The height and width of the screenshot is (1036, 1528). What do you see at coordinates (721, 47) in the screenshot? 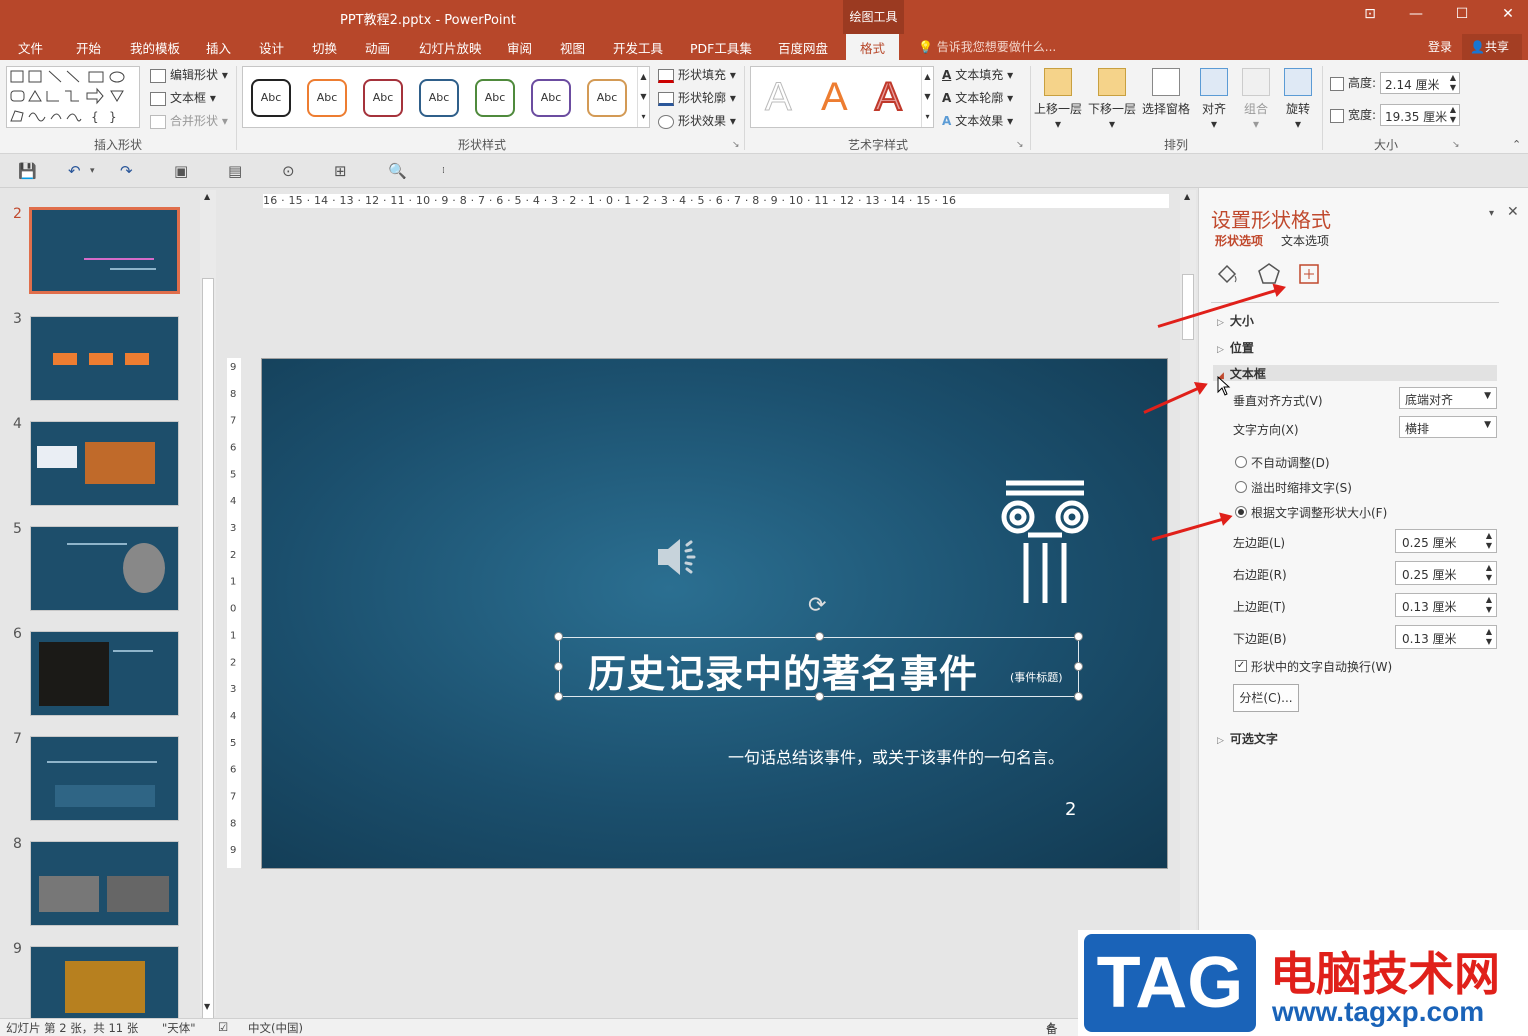
I see `tab-pdf-tools: PDF工具集` at bounding box center [721, 47].